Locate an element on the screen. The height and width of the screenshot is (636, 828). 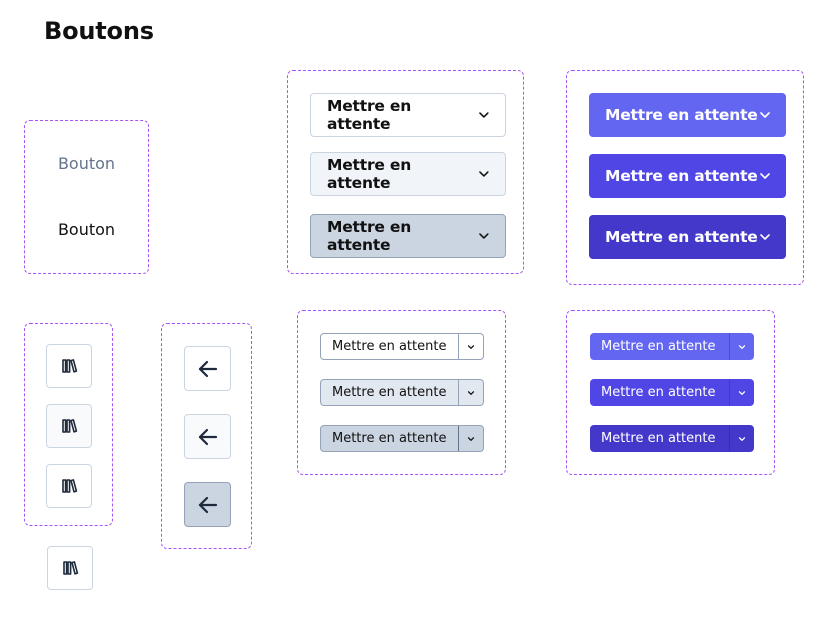
page-title: Boutons is located at coordinates (99, 31).